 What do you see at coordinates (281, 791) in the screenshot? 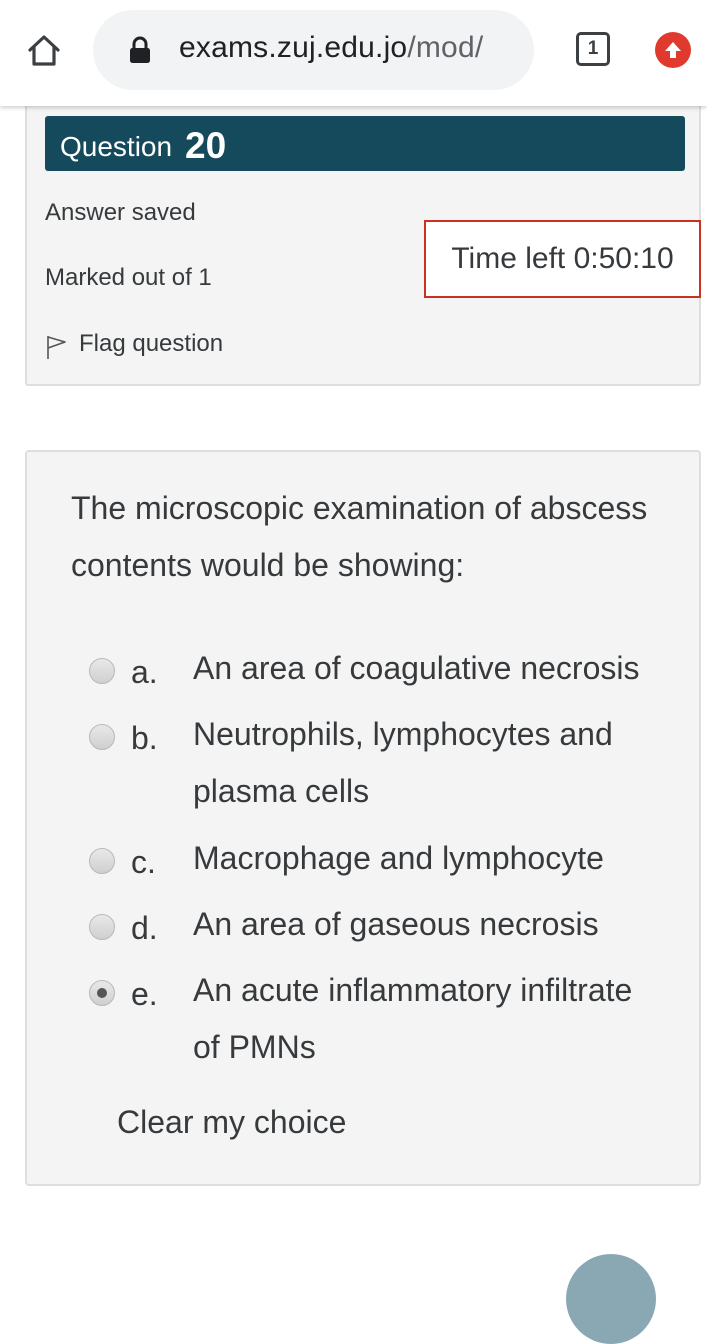
I see `option-text-line: plasma cells` at bounding box center [281, 791].